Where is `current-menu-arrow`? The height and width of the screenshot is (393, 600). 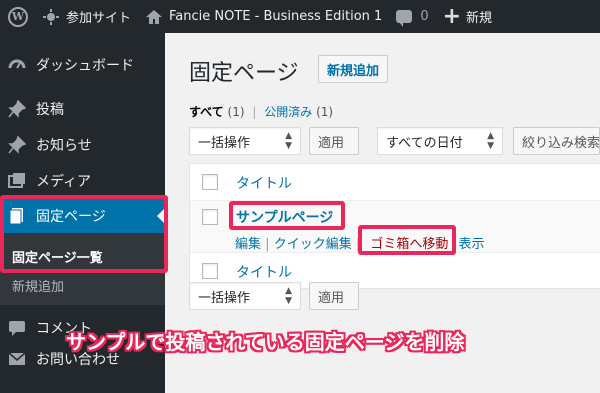
current-menu-arrow is located at coordinates (161, 216).